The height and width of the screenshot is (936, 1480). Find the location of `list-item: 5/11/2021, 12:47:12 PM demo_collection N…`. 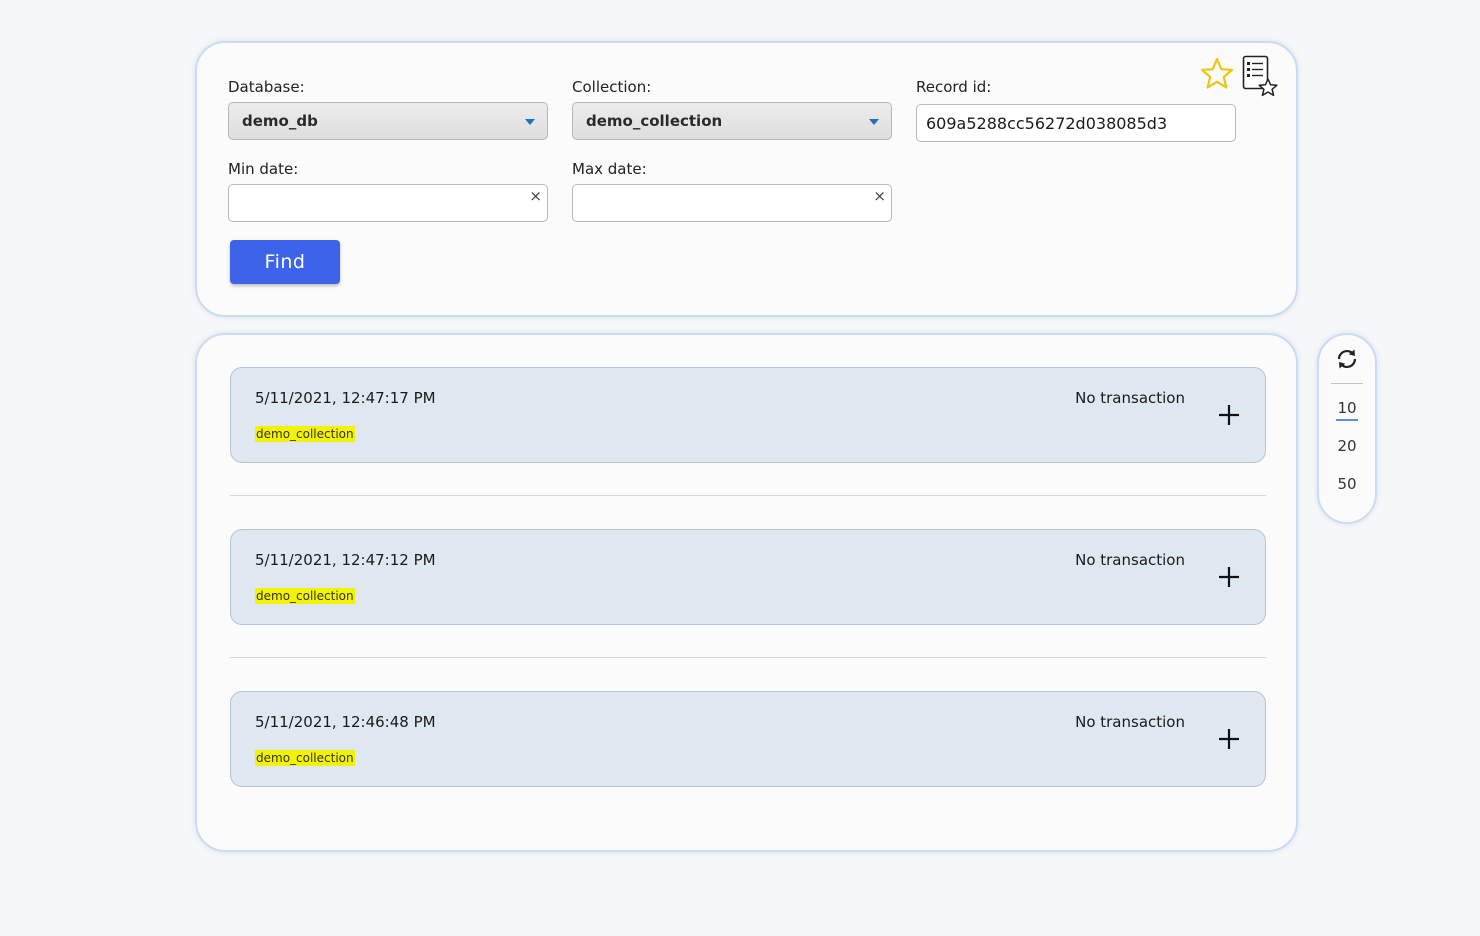

list-item: 5/11/2021, 12:47:12 PM demo_collection N… is located at coordinates (748, 577).